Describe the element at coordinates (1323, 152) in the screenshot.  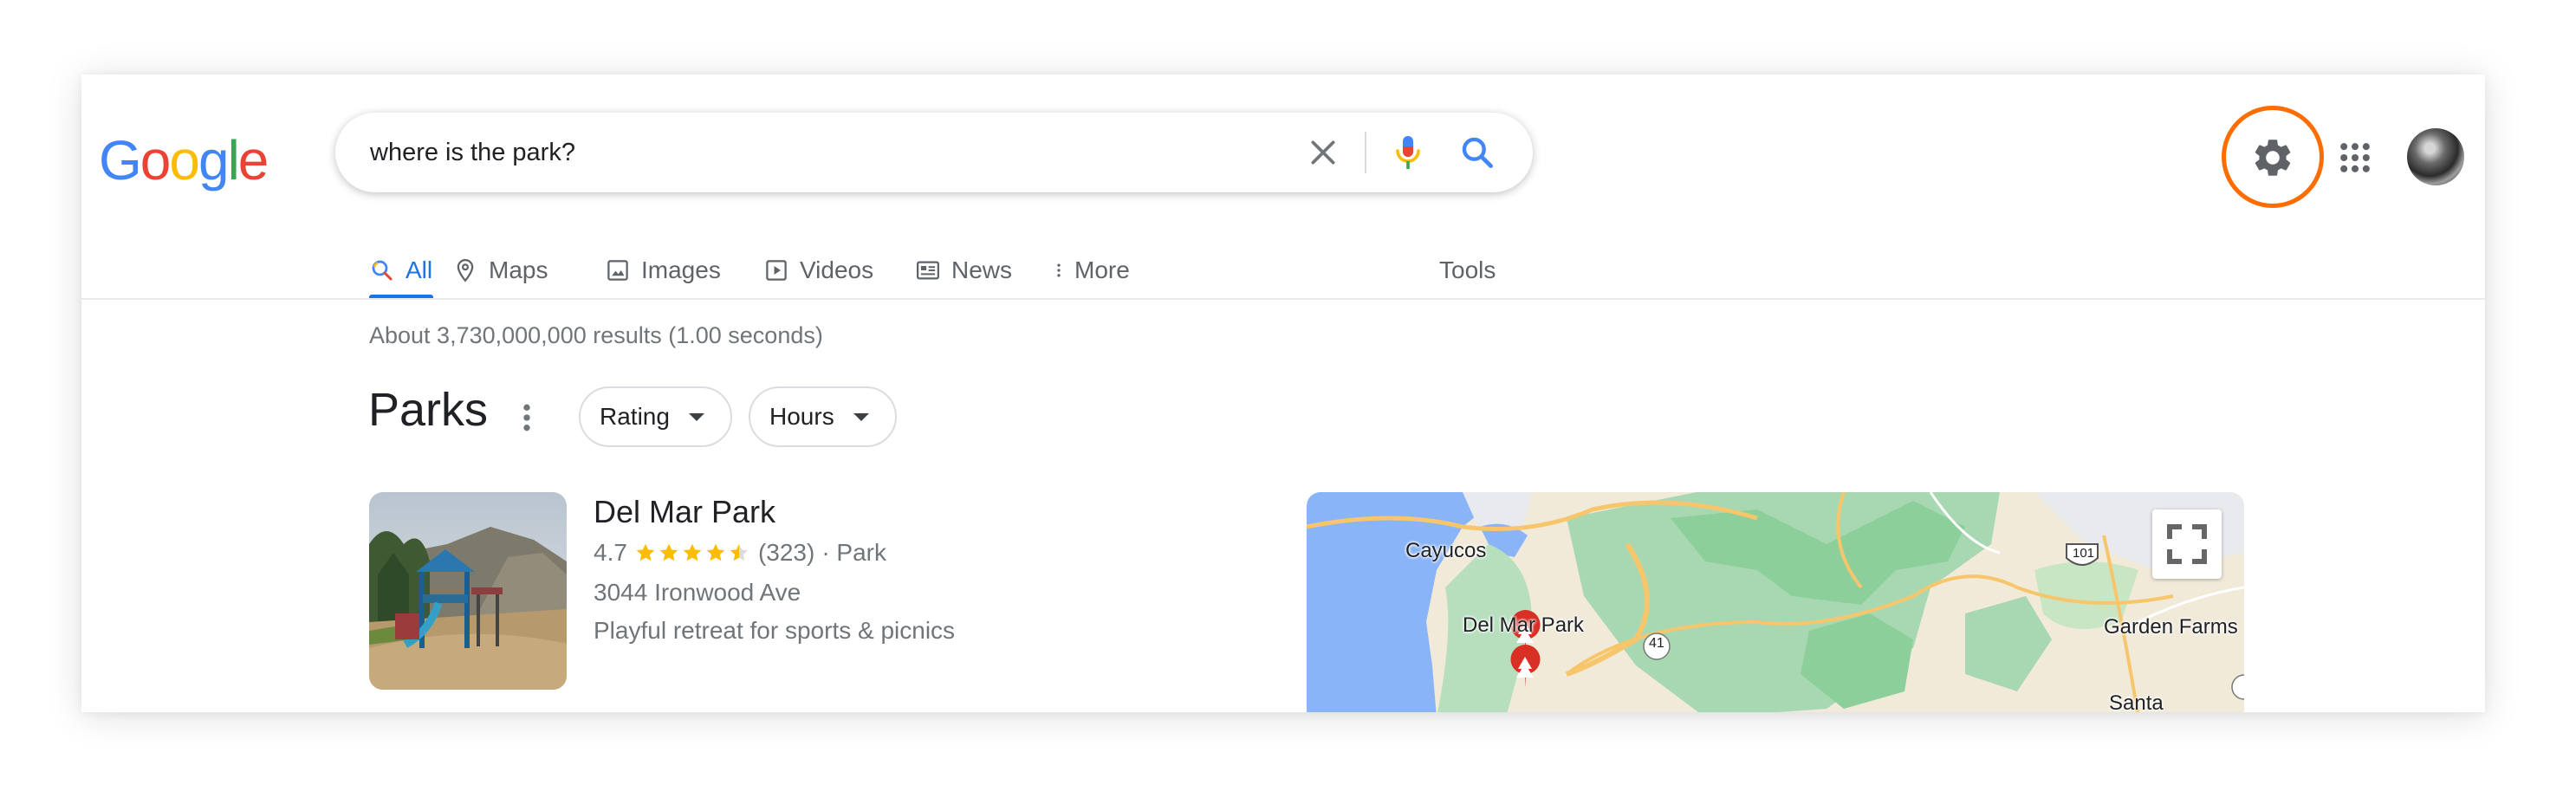
I see `close-icon` at that location.